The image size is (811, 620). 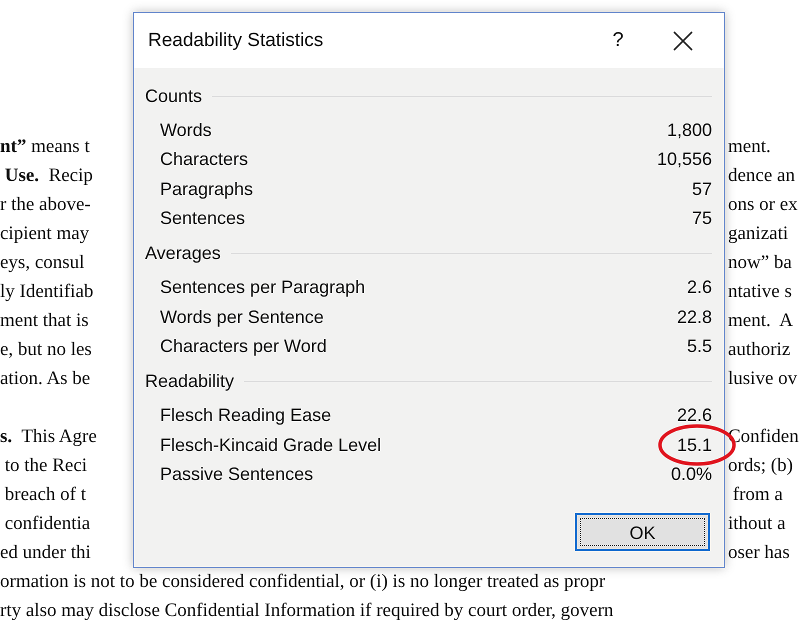 I want to click on stat-value: 22.6, so click(x=694, y=415).